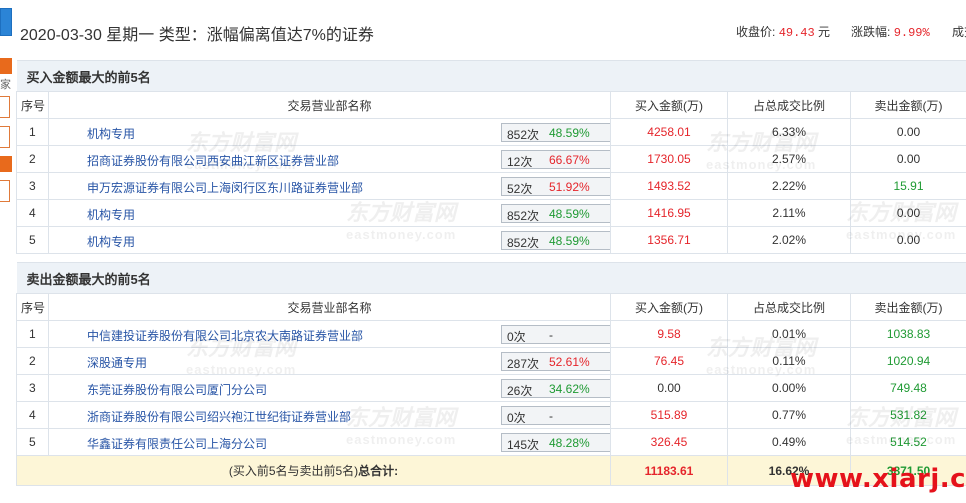 Image resolution: width=966 pixels, height=503 pixels. What do you see at coordinates (213, 160) in the screenshot?
I see `dept-link: 招商证券股份有限公司西安曲江新区证券营业部` at bounding box center [213, 160].